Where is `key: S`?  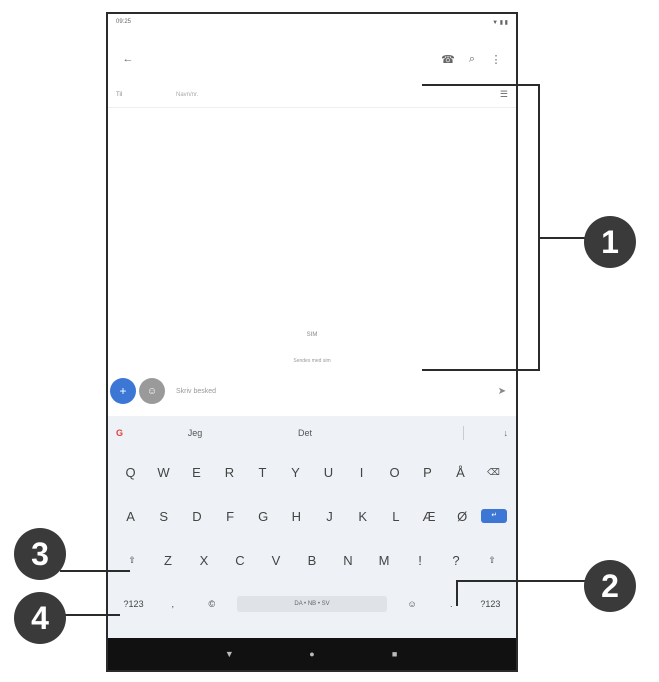
key: S is located at coordinates (164, 516).